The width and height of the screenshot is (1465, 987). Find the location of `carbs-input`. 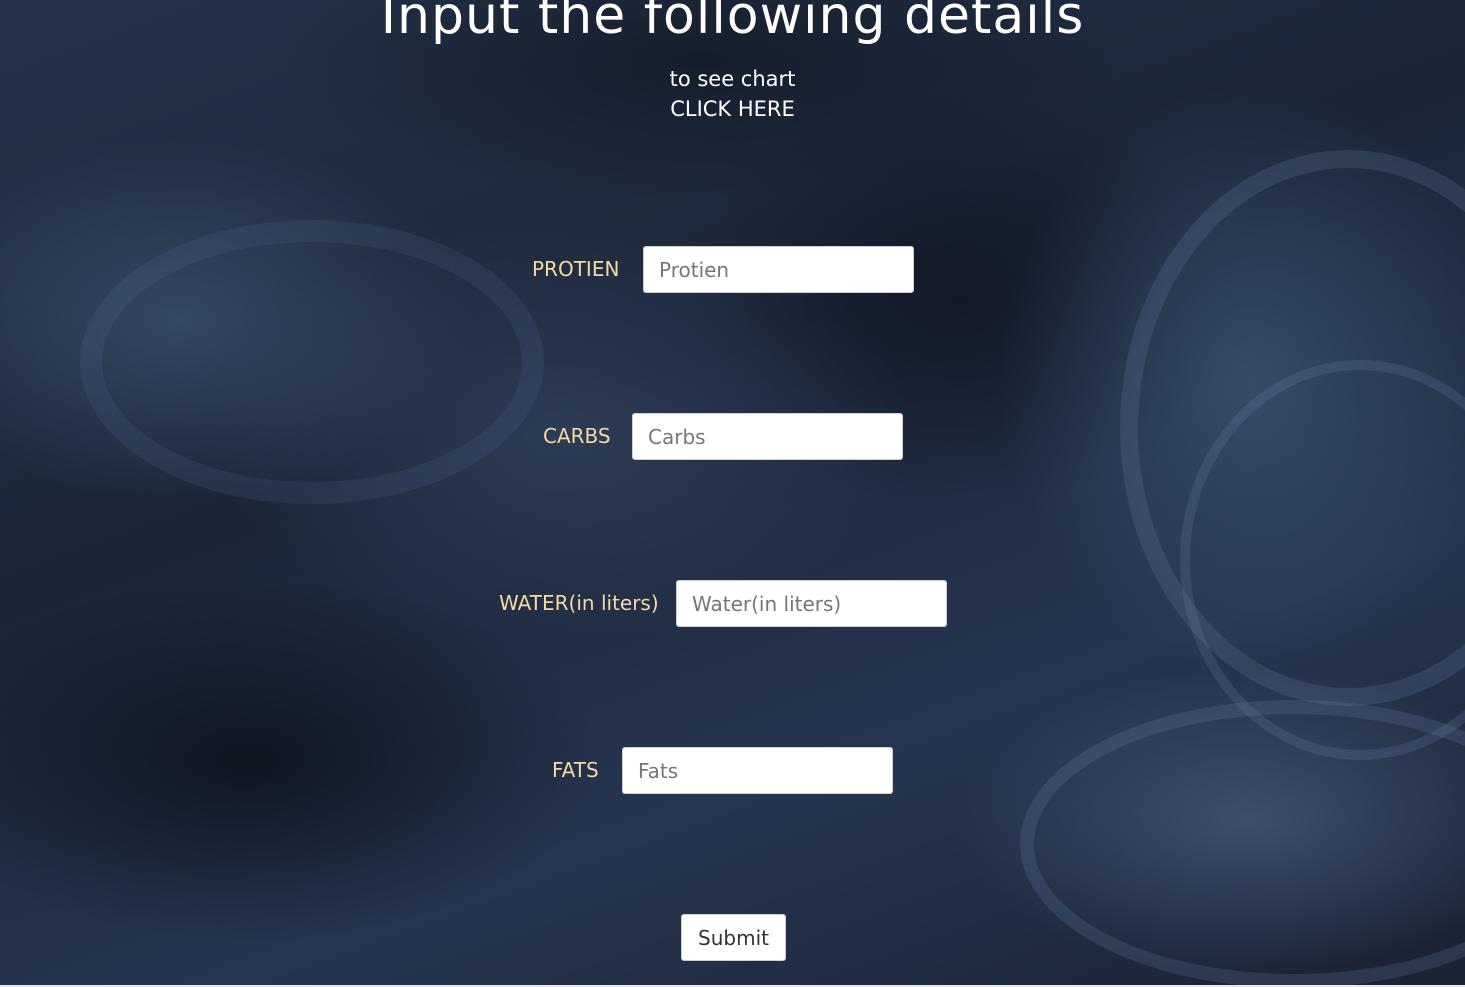

carbs-input is located at coordinates (767, 436).